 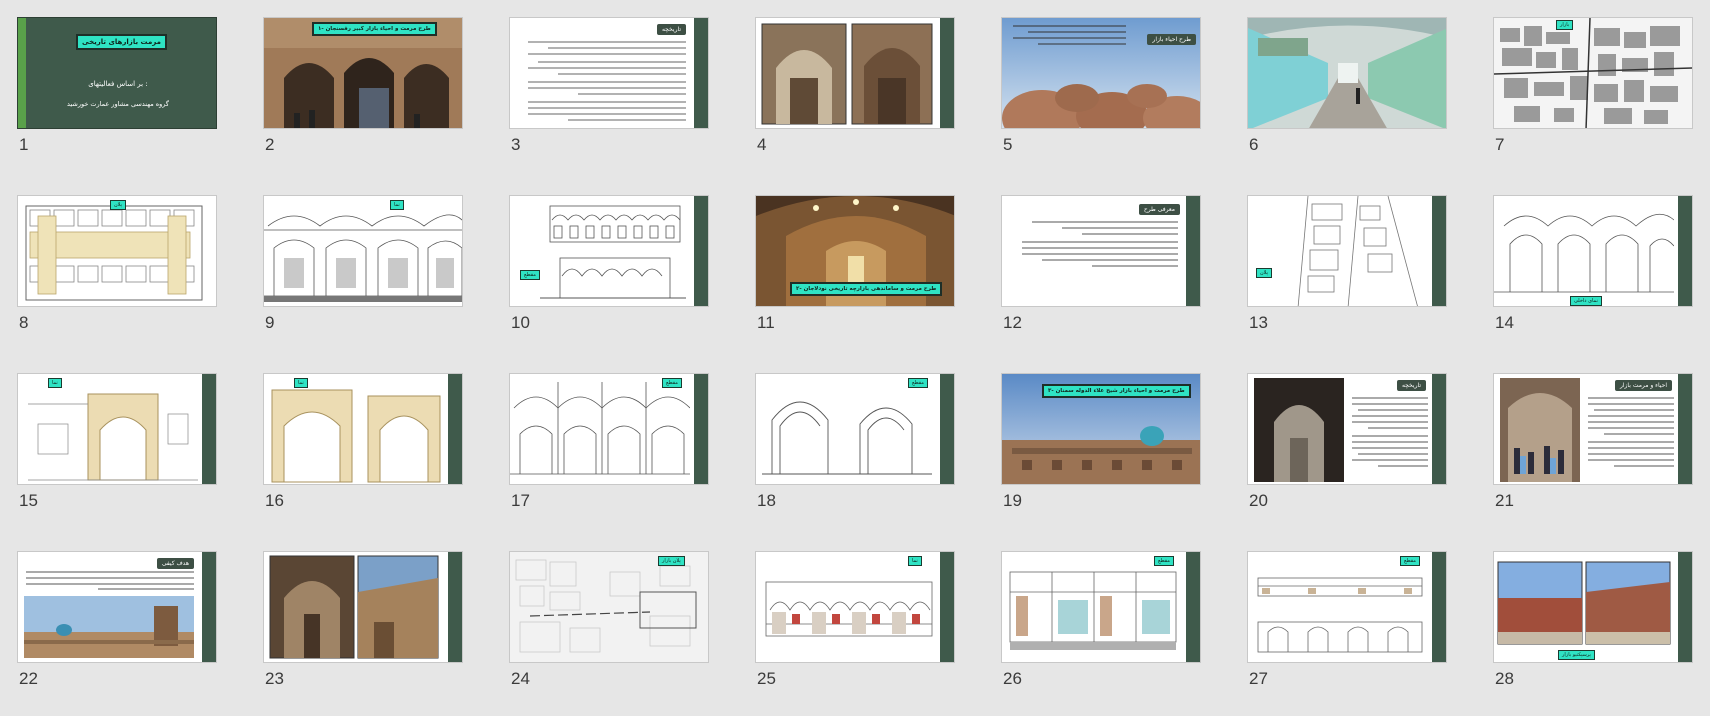 I want to click on slide-title: مرمت بازارهای تاریخی, so click(x=121, y=42).